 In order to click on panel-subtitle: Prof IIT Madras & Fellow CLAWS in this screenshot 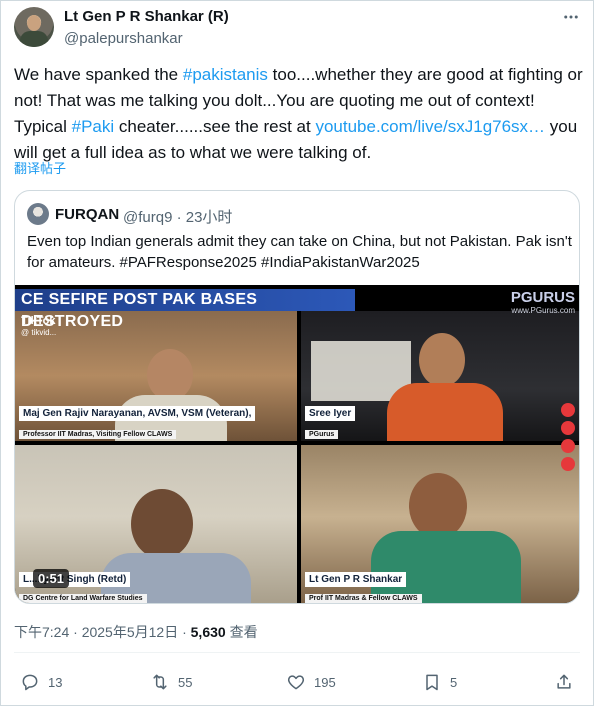, I will do `click(363, 598)`.